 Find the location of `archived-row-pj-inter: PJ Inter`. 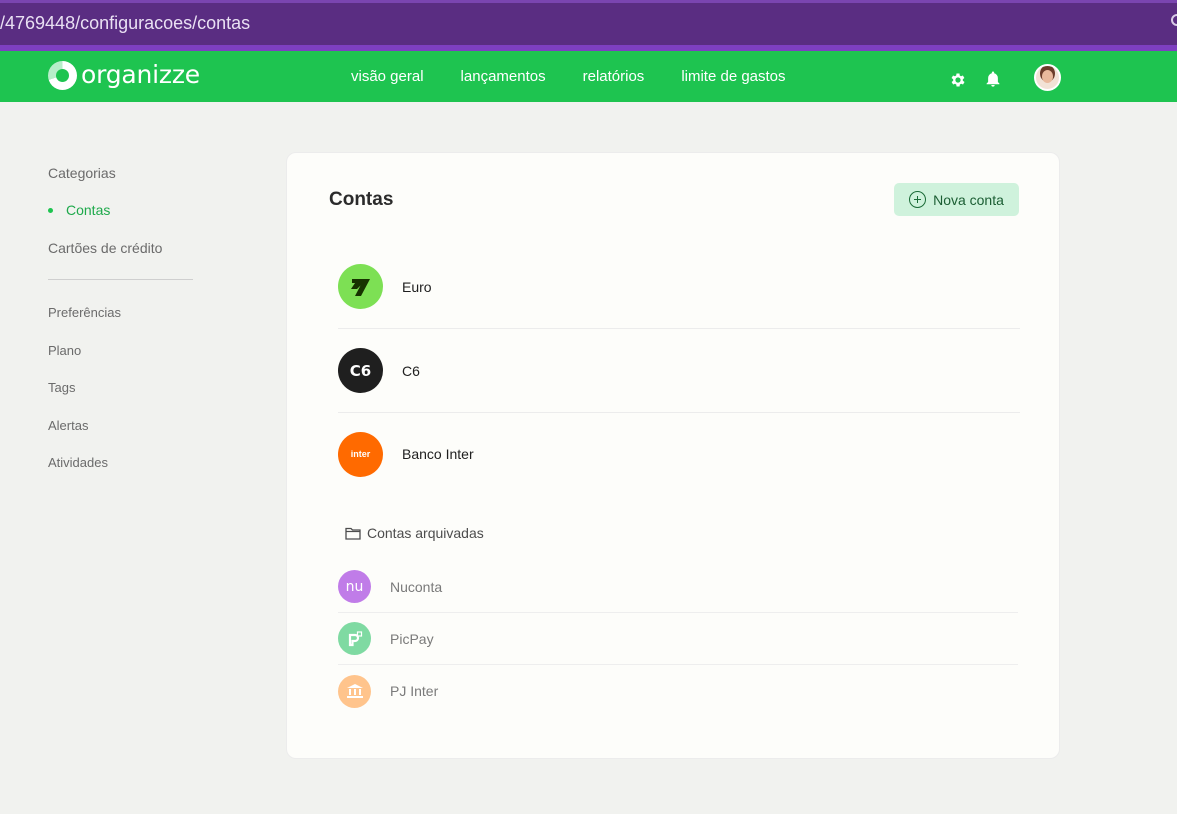

archived-row-pj-inter: PJ Inter is located at coordinates (678, 691).